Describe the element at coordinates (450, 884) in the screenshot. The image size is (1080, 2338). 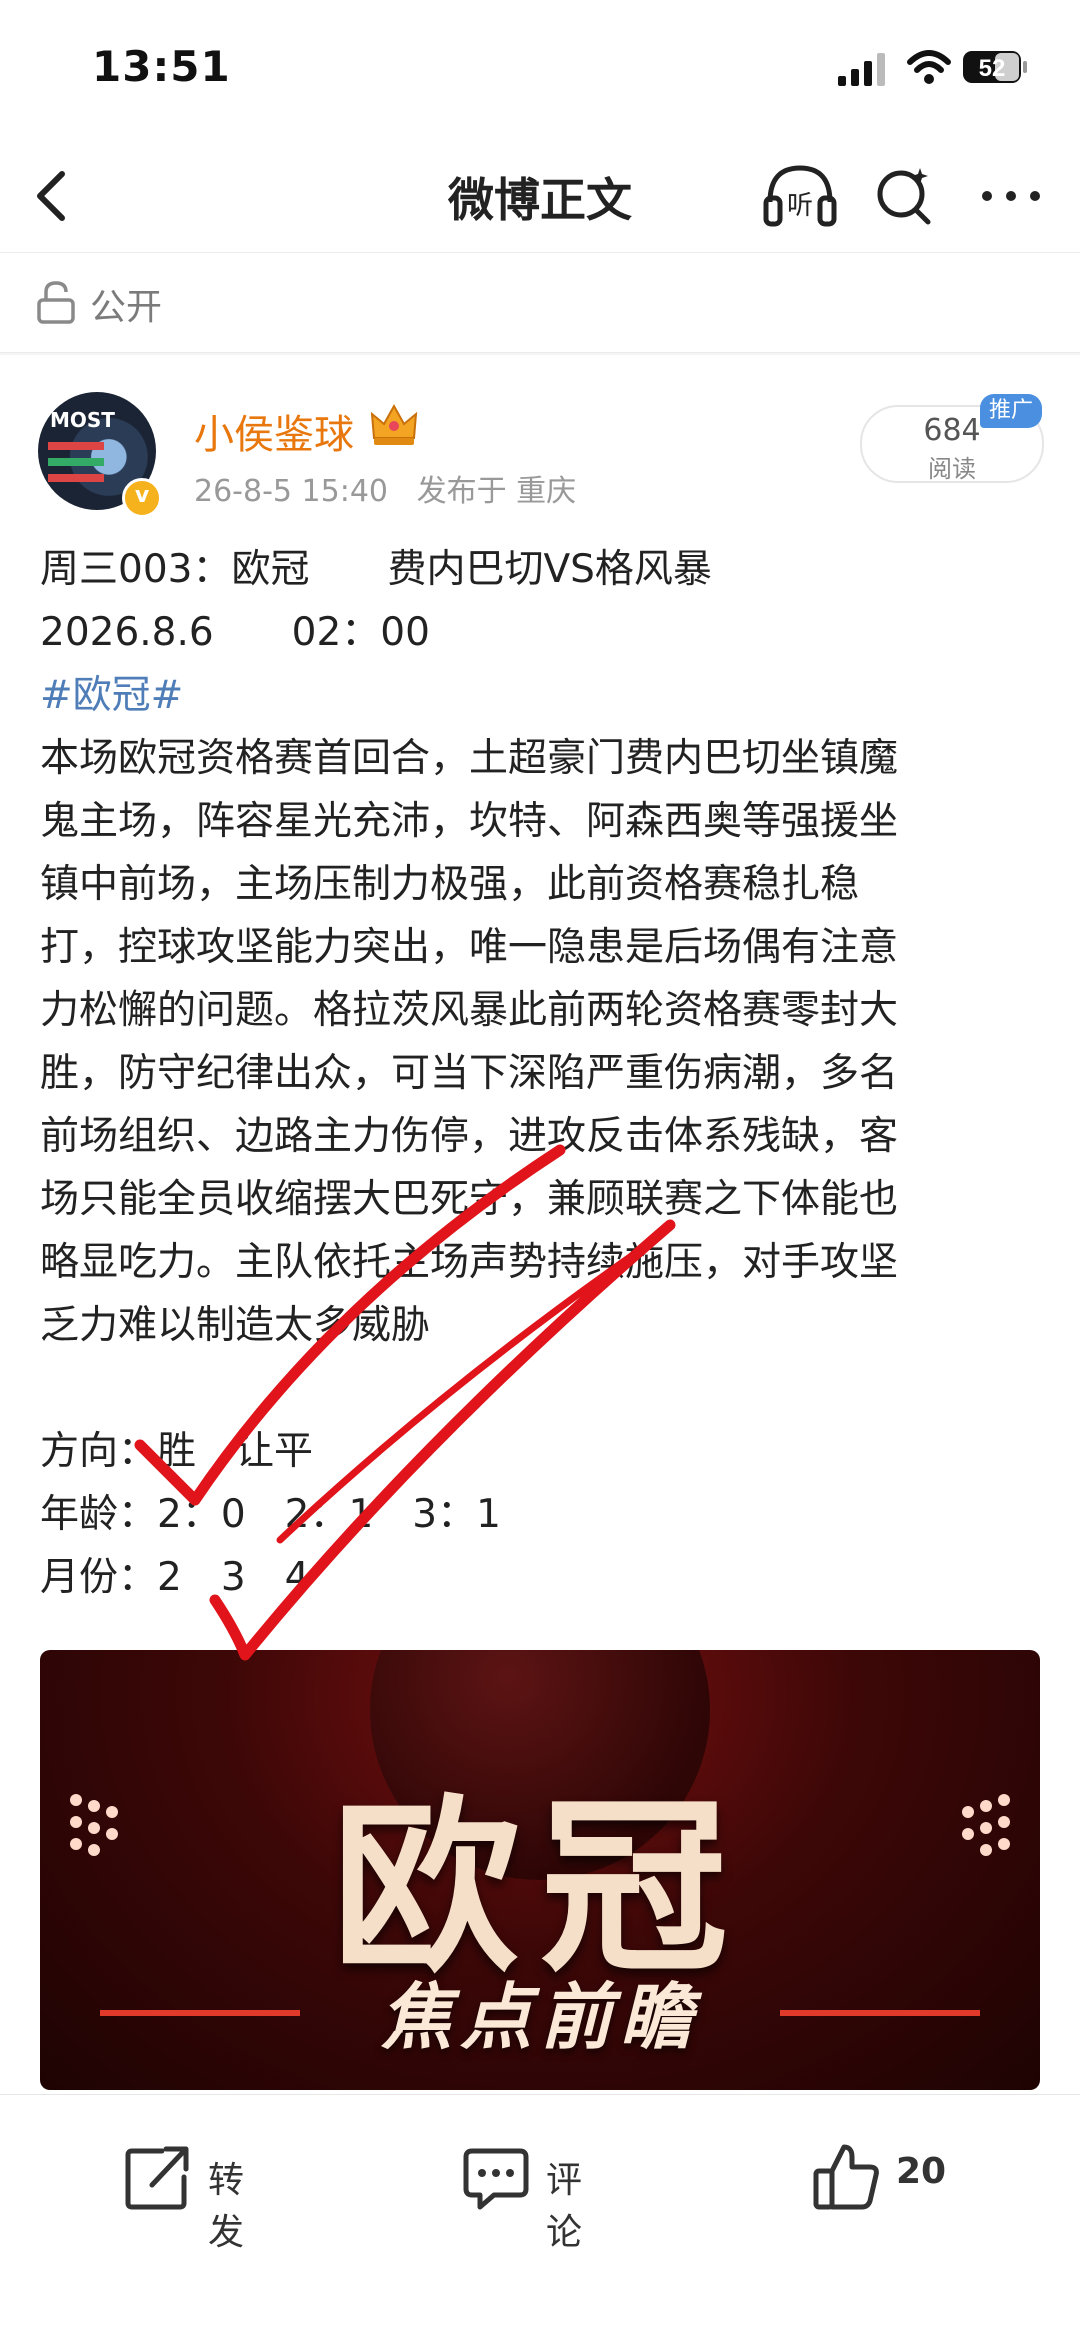
I see `paragraph-line: 镇中前场，主场压制力极强，此前资格赛稳扎稳` at that location.